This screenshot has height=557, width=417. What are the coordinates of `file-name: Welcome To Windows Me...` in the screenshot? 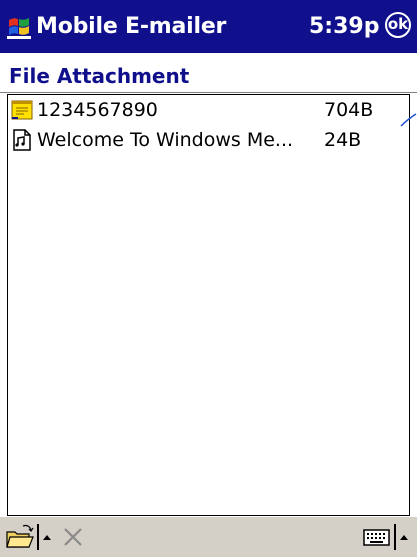 It's located at (165, 140).